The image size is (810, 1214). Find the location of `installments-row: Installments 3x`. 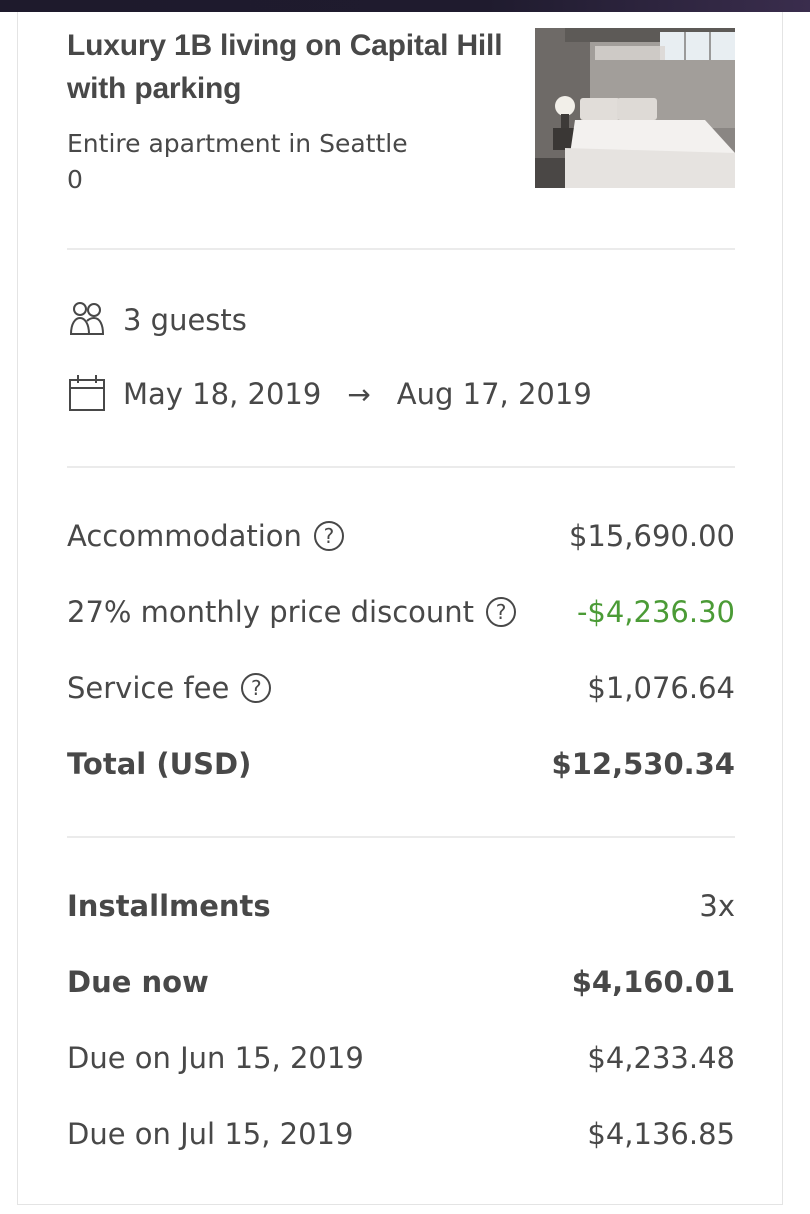

installments-row: Installments 3x is located at coordinates (401, 906).